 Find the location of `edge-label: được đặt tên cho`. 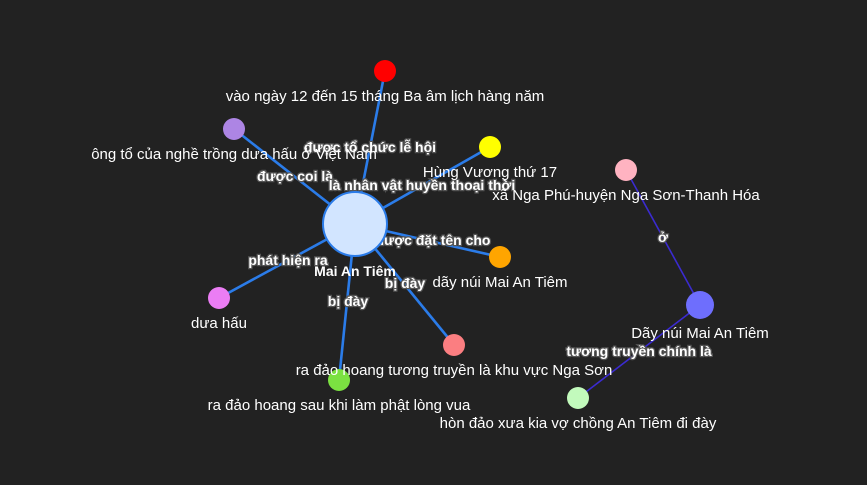

edge-label: được đặt tên cho is located at coordinates (433, 240).